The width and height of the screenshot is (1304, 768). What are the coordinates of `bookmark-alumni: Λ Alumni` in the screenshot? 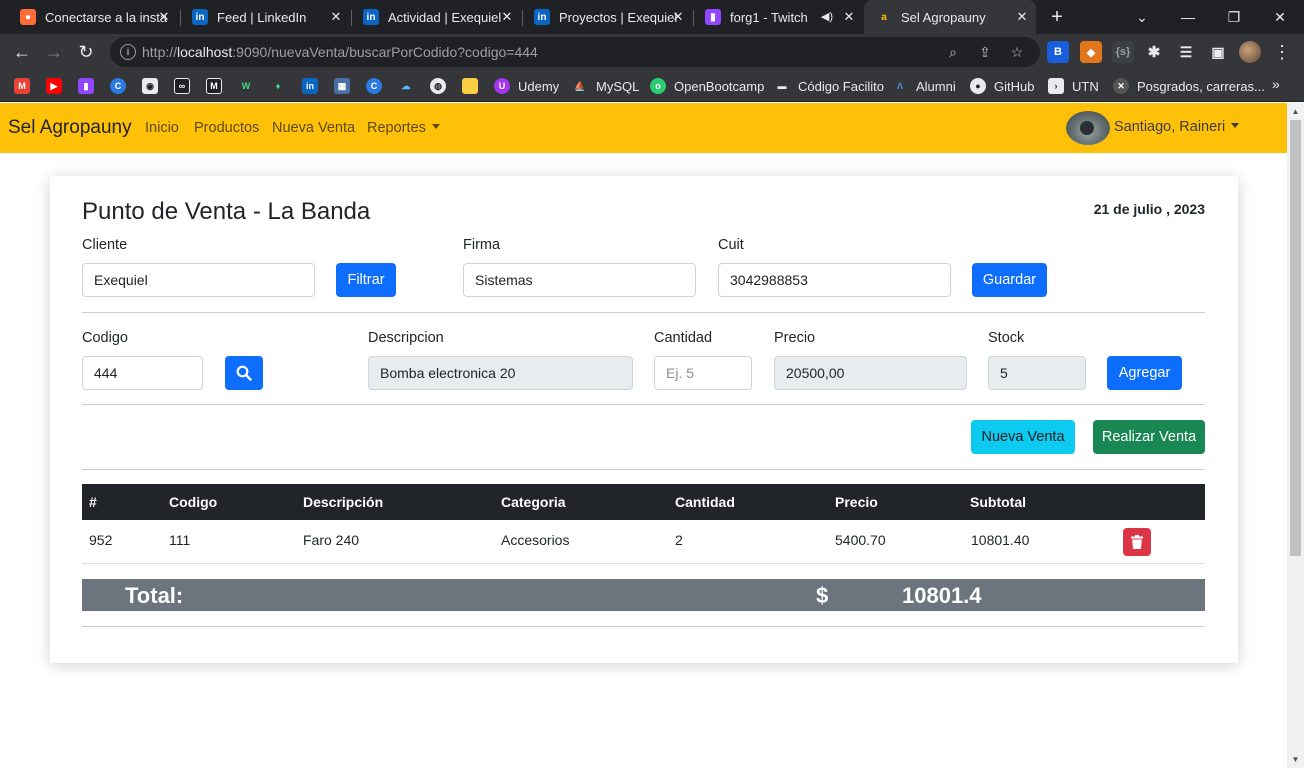 It's located at (924, 86).